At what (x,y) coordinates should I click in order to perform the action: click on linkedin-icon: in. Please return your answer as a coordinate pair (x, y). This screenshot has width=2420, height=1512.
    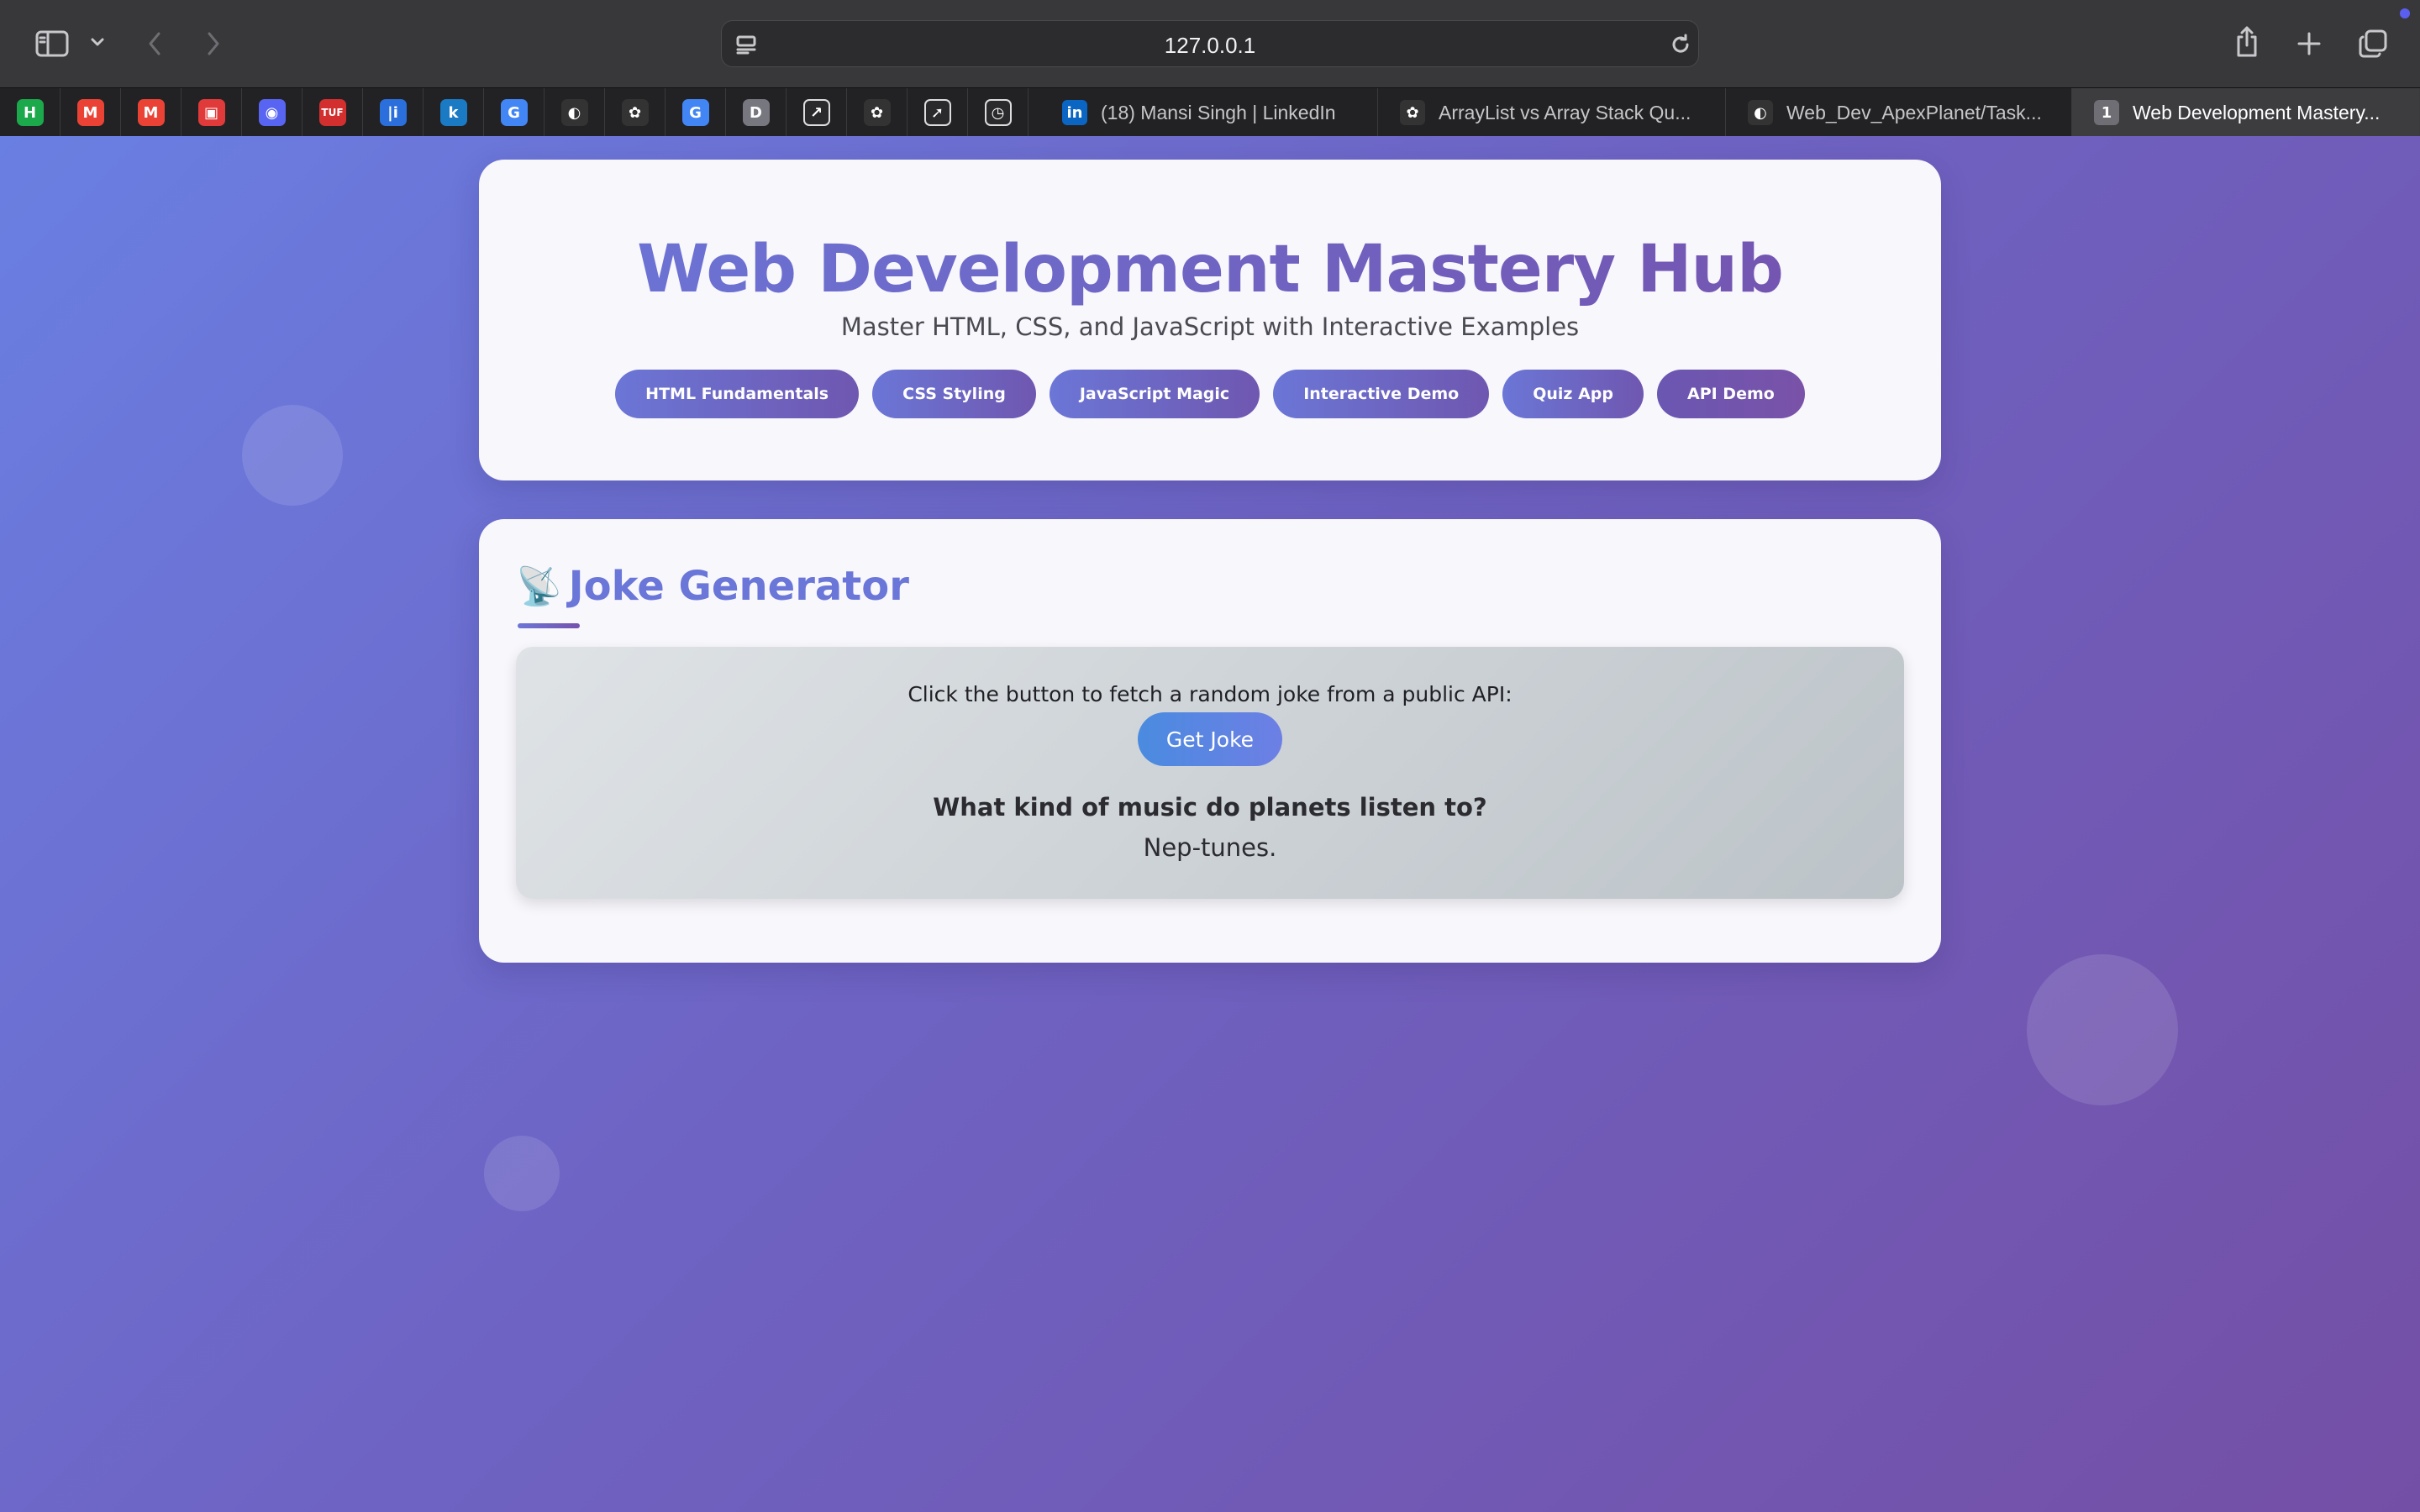
    Looking at the image, I should click on (1074, 112).